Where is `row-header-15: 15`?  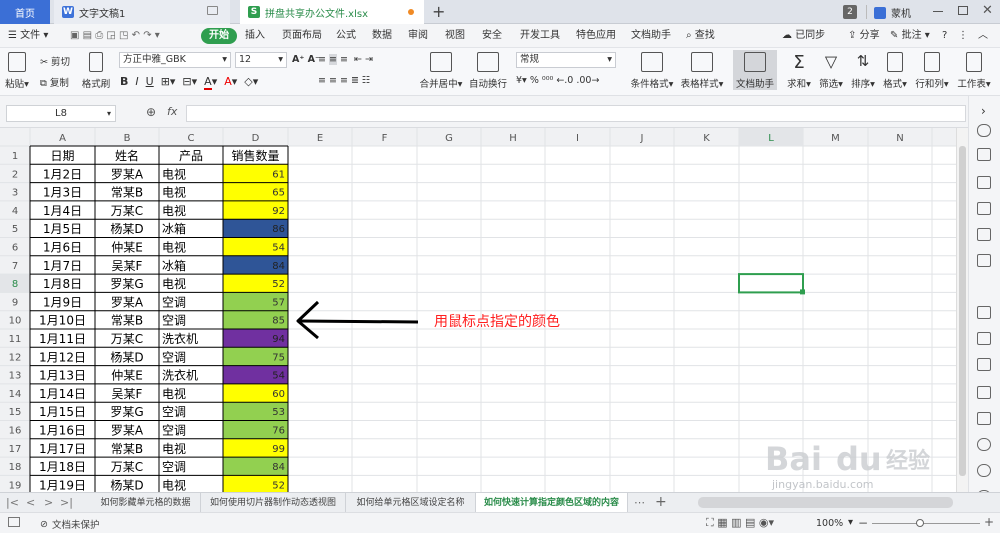 row-header-15: 15 is located at coordinates (15, 412).